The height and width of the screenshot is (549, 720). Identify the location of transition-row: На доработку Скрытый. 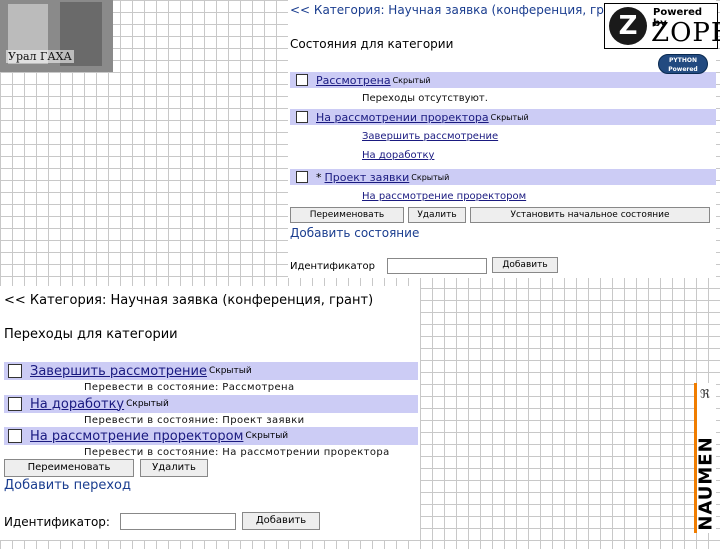
(211, 404).